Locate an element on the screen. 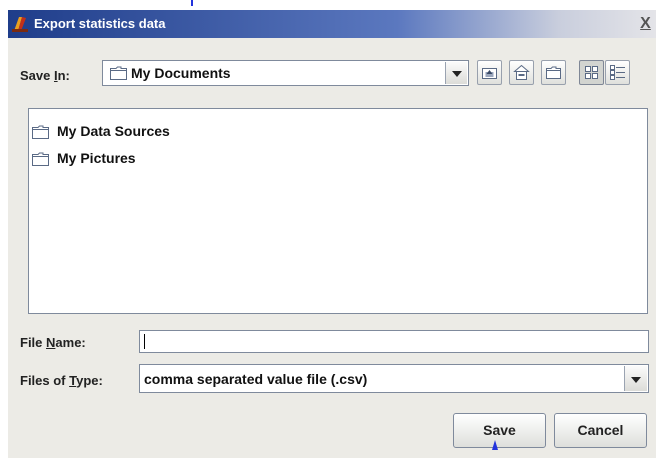  details-view-icon is located at coordinates (617, 72).